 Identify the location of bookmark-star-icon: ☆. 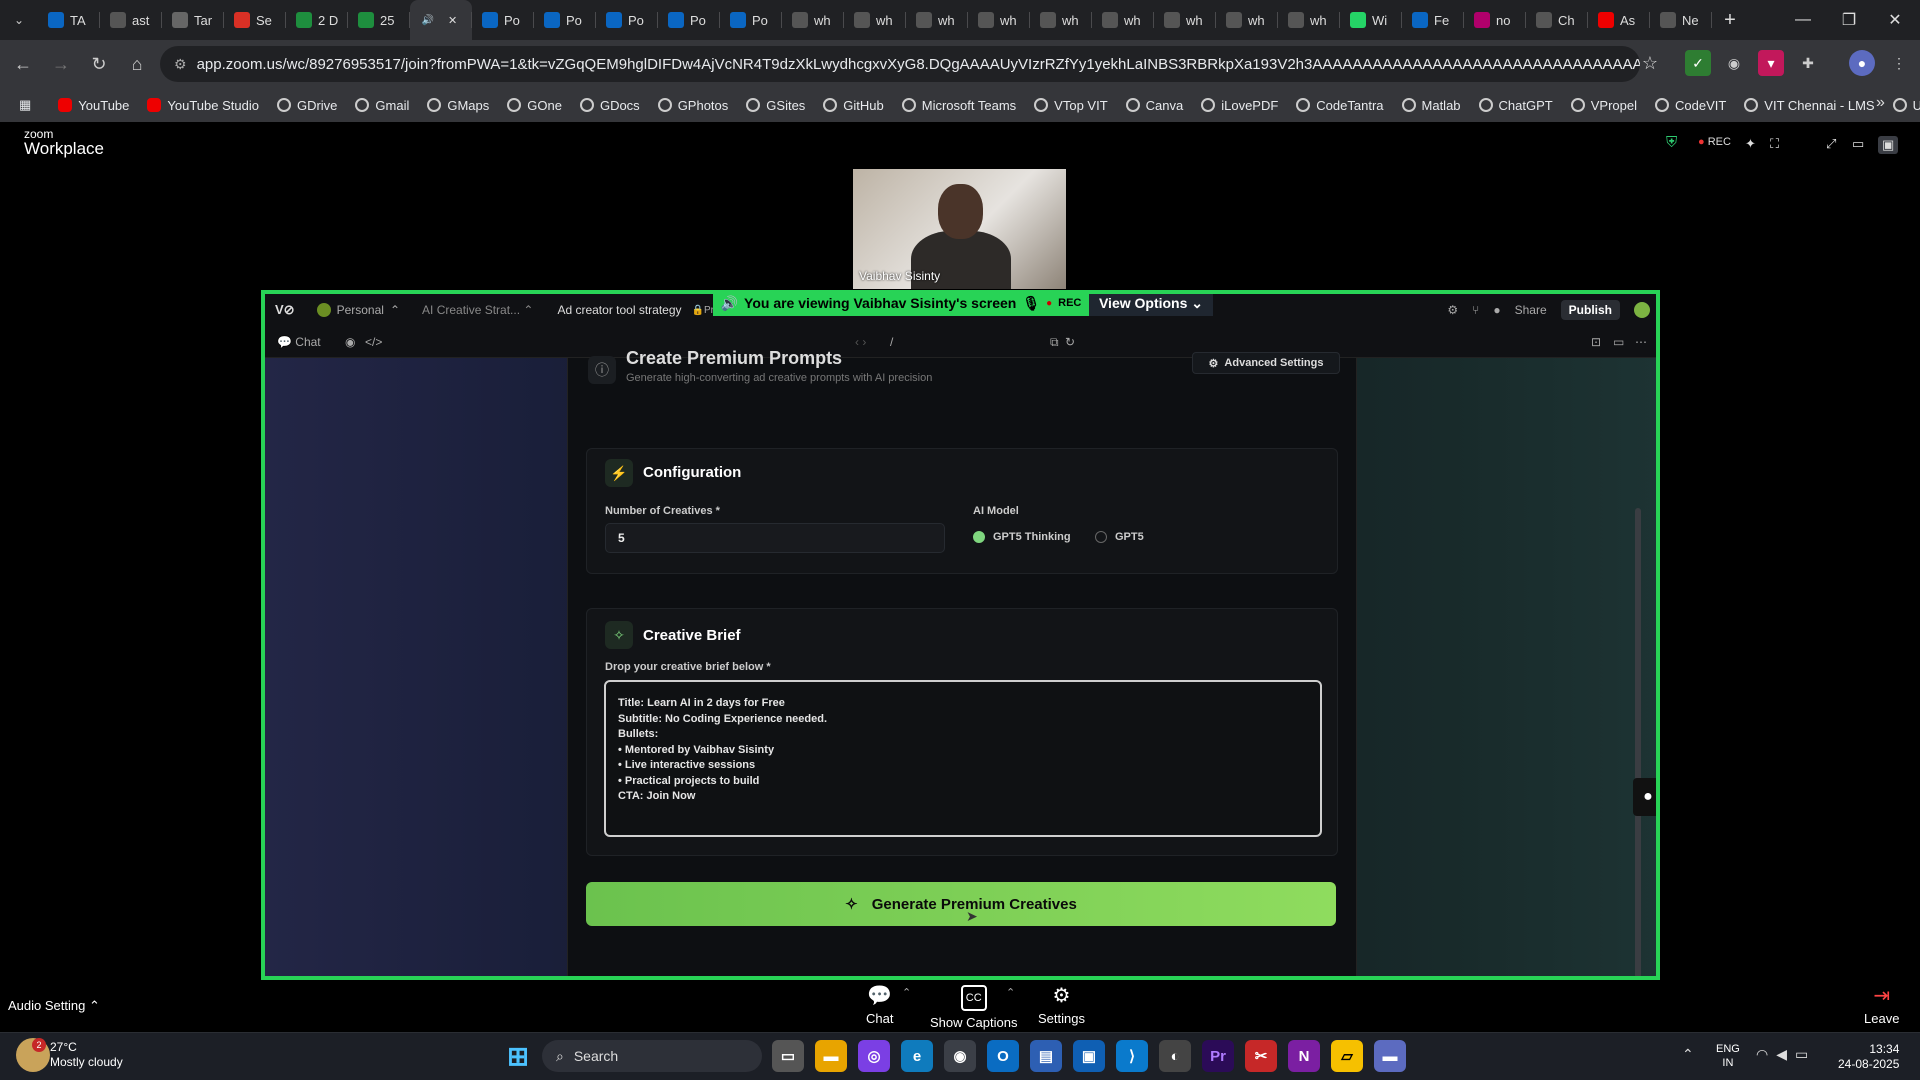
(1650, 63).